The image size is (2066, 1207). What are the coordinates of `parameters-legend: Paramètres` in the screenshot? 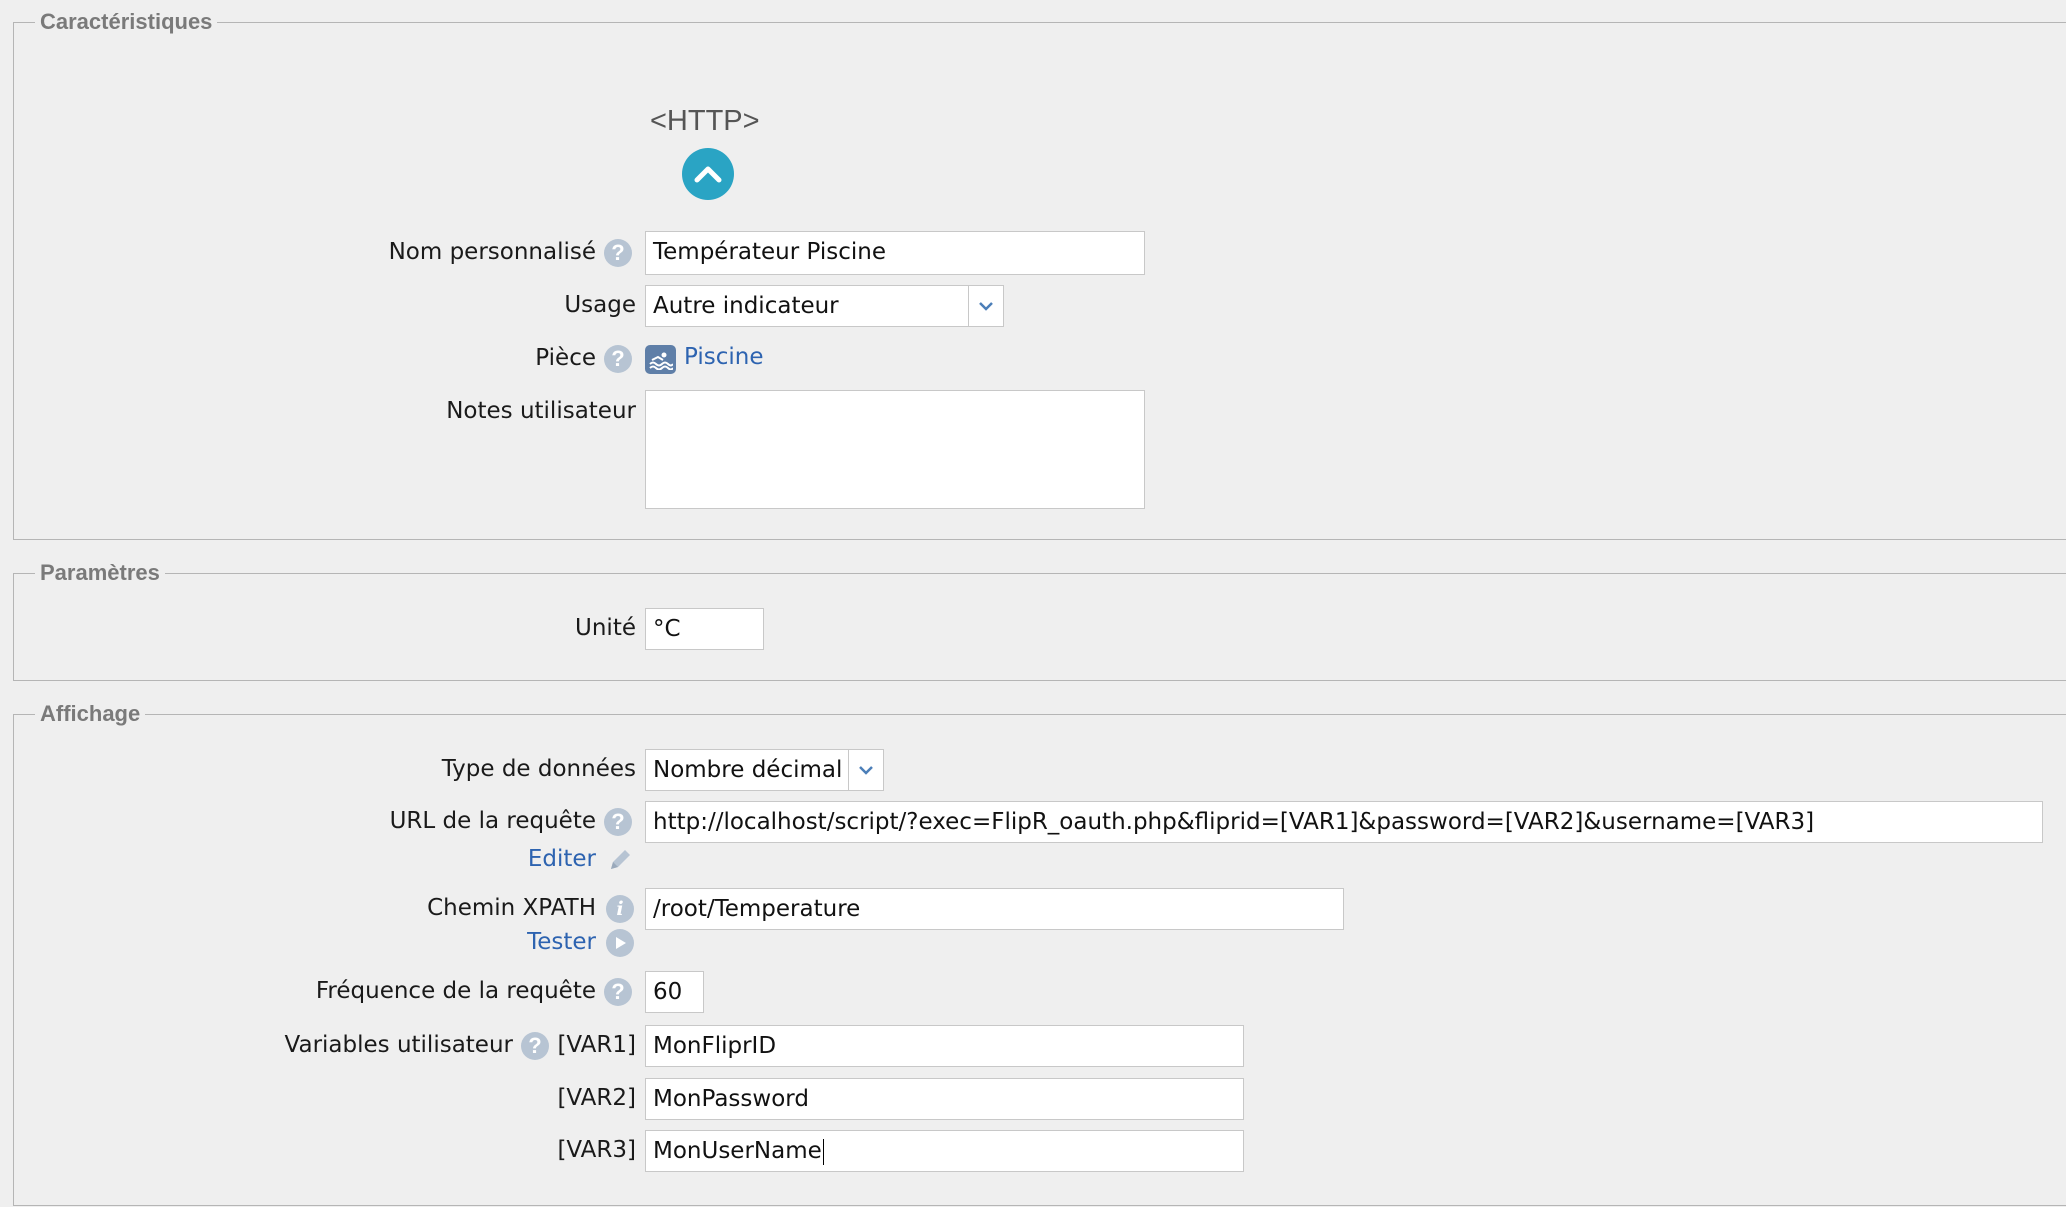 It's located at (100, 573).